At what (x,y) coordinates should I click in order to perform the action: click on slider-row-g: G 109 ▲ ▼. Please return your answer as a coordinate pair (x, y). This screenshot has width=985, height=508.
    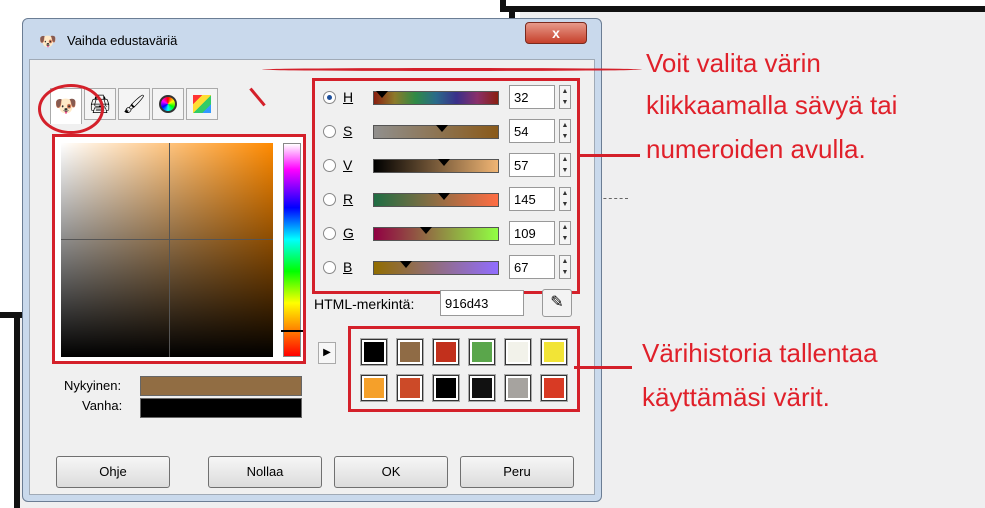
    Looking at the image, I should click on (447, 234).